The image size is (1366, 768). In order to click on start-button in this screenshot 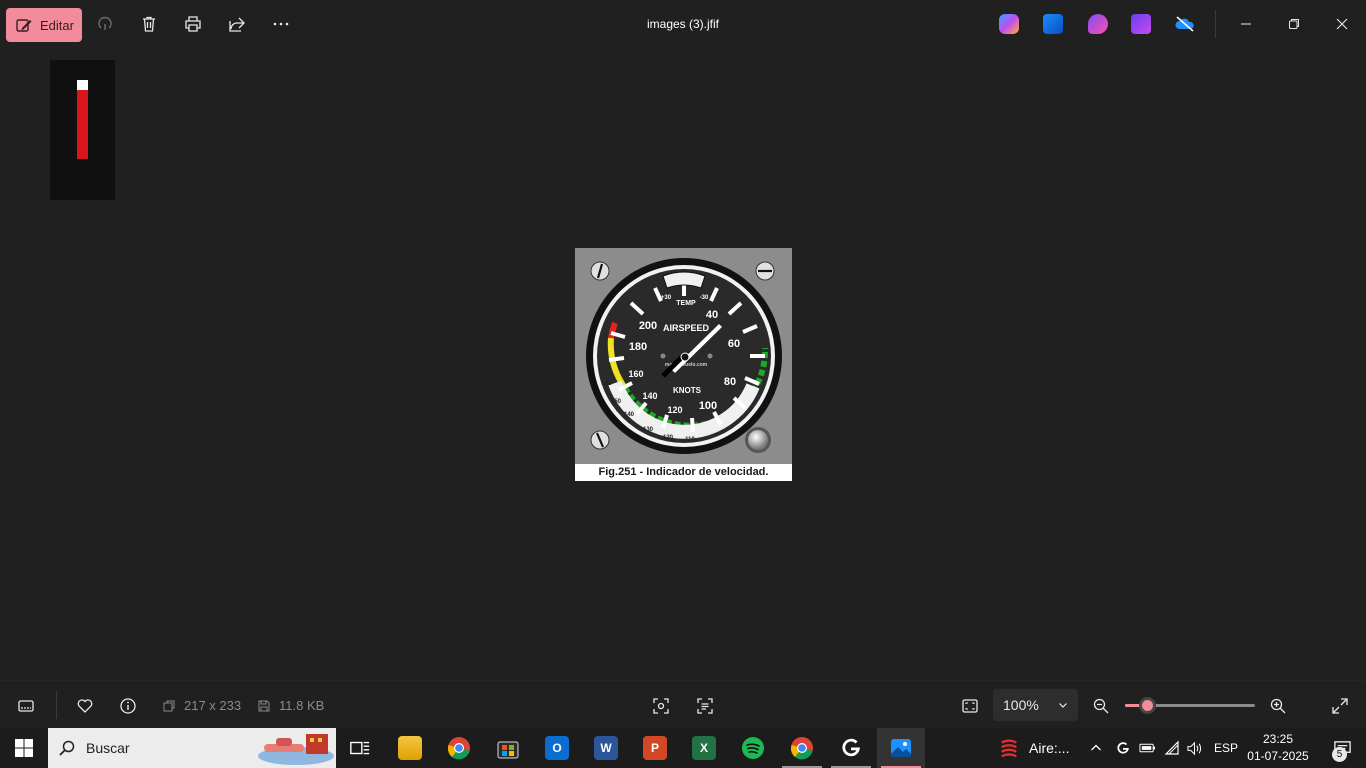, I will do `click(24, 748)`.